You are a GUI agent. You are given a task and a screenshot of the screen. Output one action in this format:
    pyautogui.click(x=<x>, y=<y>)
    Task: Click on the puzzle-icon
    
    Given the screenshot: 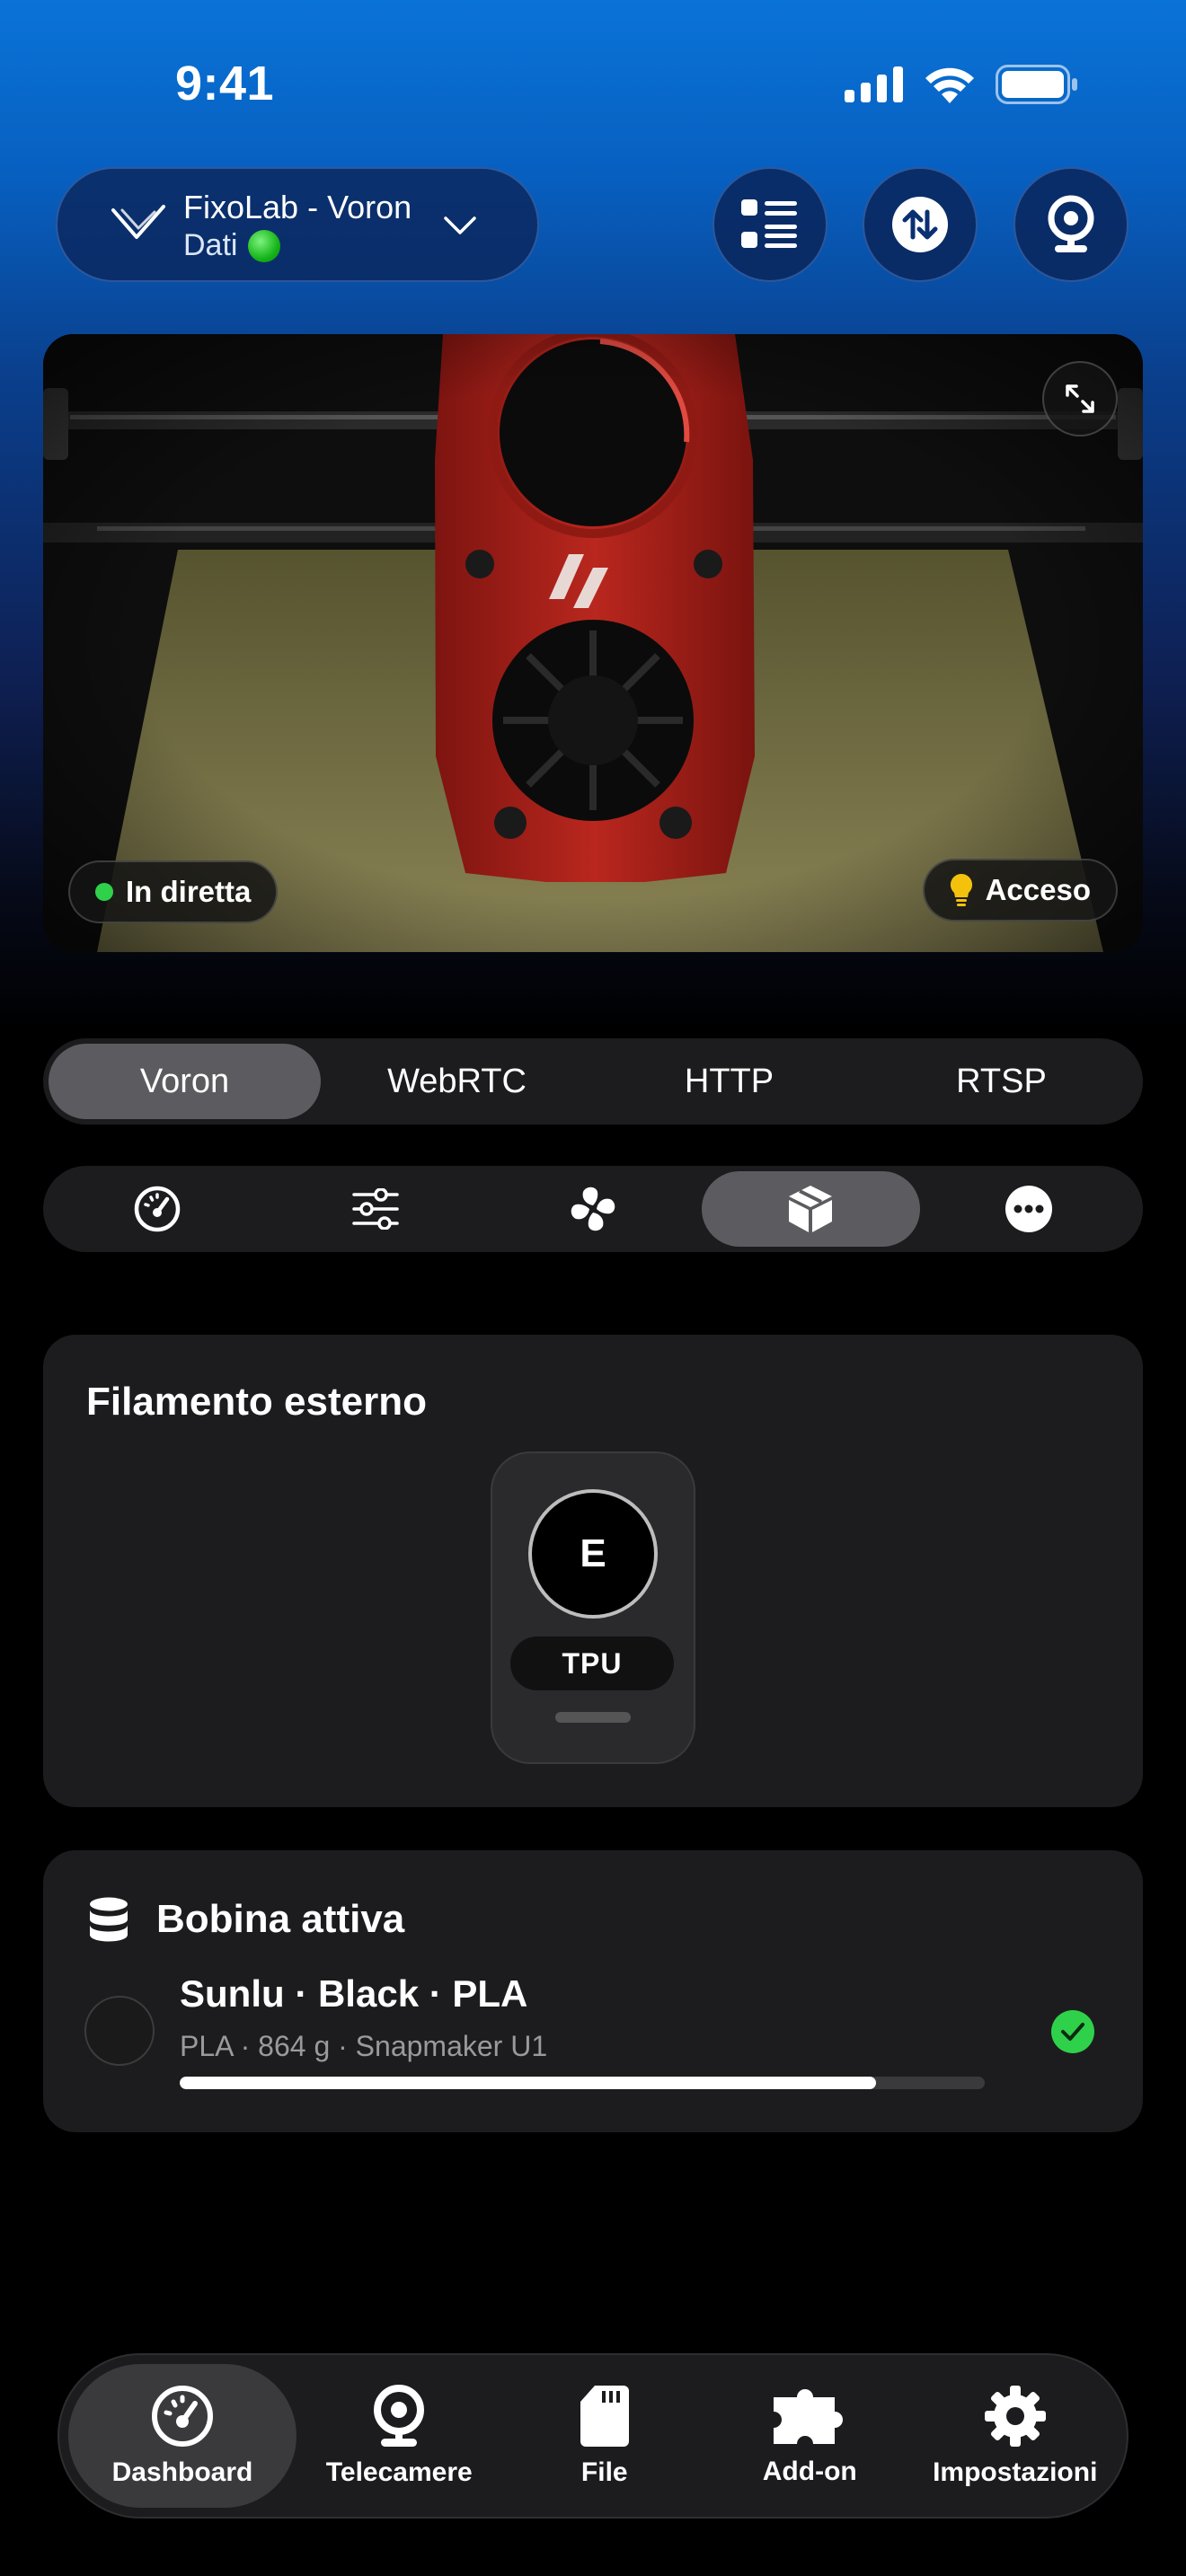 What is the action you would take?
    pyautogui.click(x=809, y=2416)
    